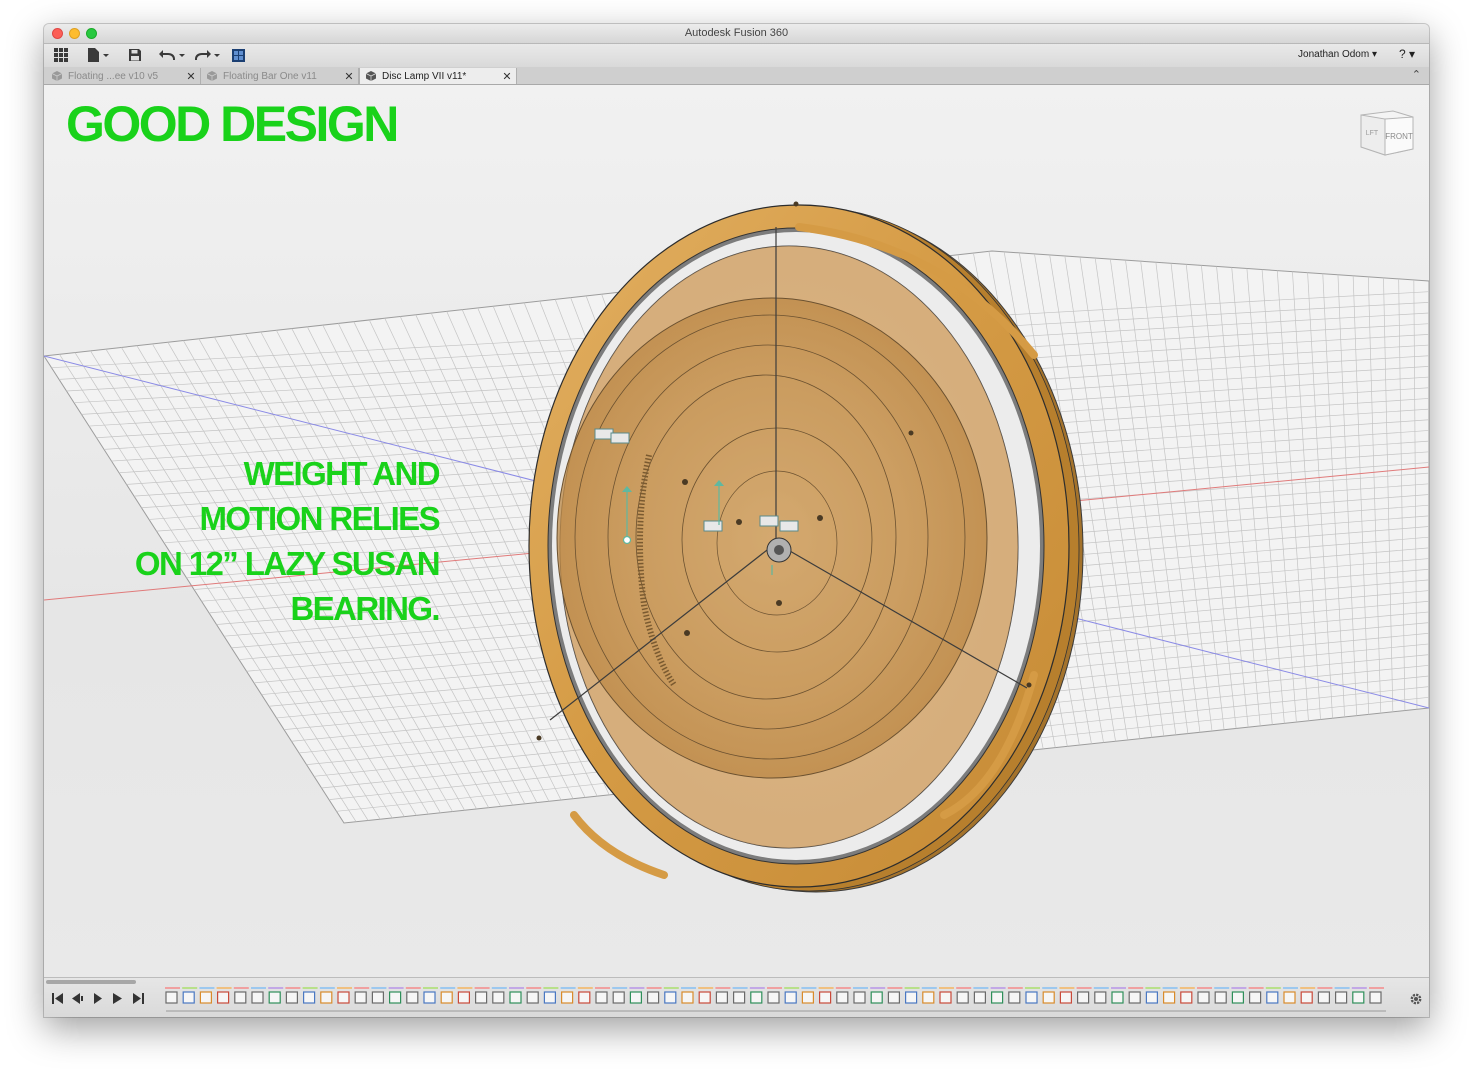 This screenshot has height=1080, width=1472. What do you see at coordinates (172, 55) in the screenshot?
I see `undo-button` at bounding box center [172, 55].